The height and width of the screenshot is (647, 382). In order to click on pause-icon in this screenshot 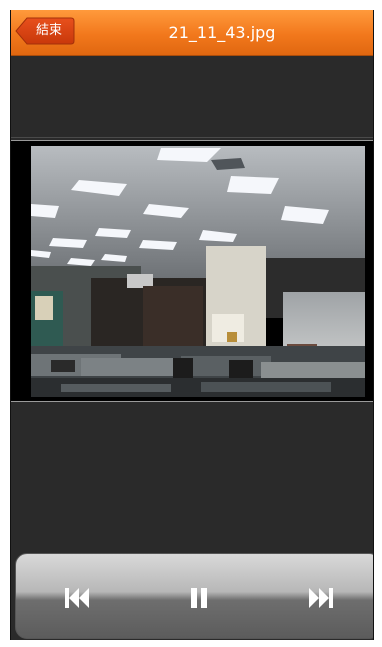, I will do `click(199, 598)`.